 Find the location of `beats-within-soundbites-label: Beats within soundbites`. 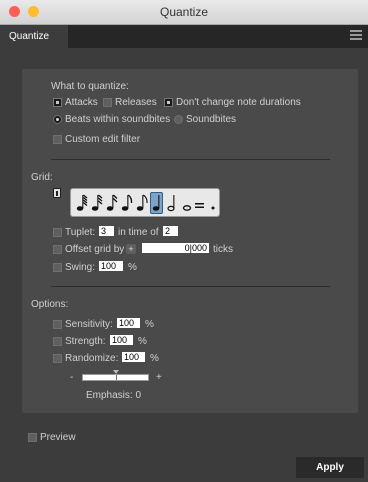

beats-within-soundbites-label: Beats within soundbites is located at coordinates (118, 119).